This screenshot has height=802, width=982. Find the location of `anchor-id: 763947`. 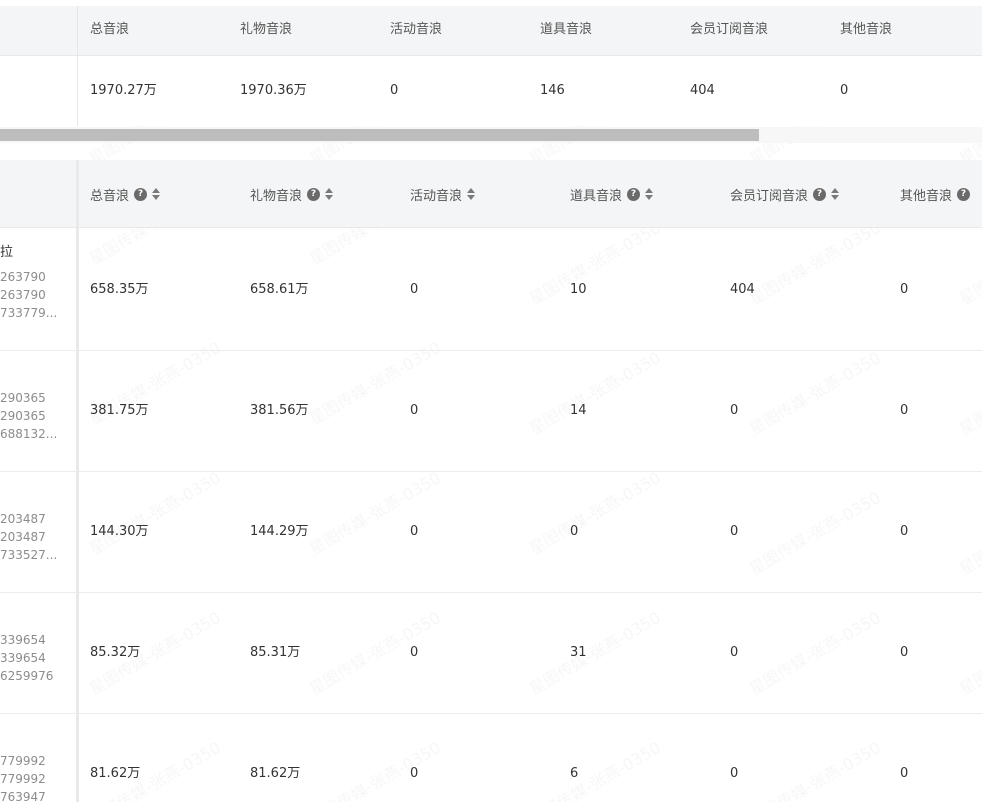

anchor-id: 763947 is located at coordinates (23, 796).